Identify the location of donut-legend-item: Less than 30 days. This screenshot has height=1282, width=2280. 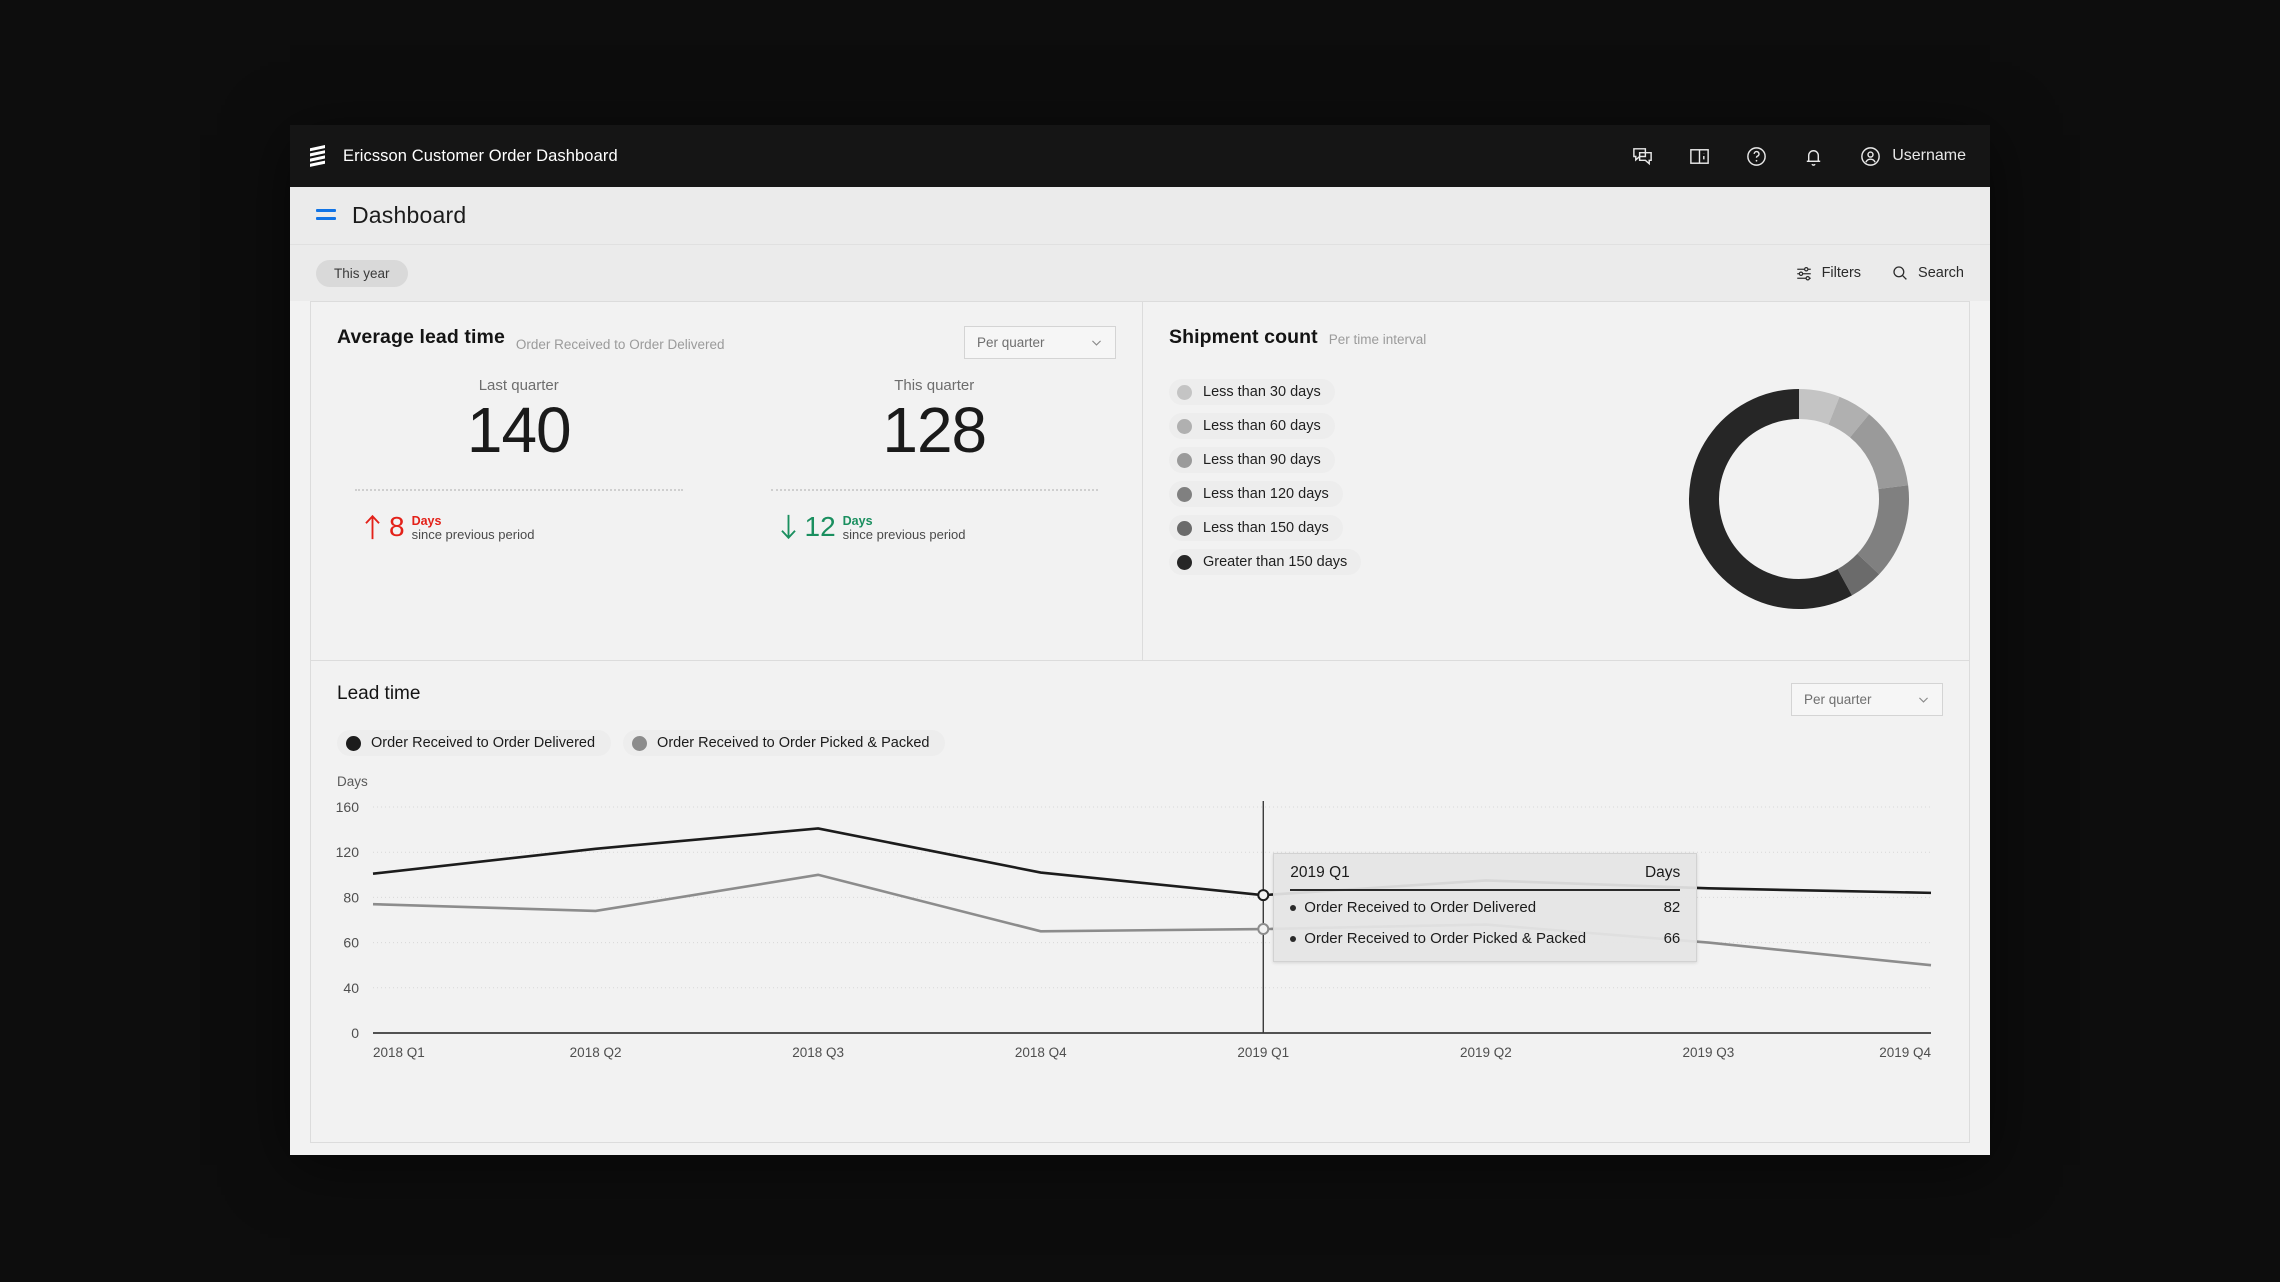
(1252, 392).